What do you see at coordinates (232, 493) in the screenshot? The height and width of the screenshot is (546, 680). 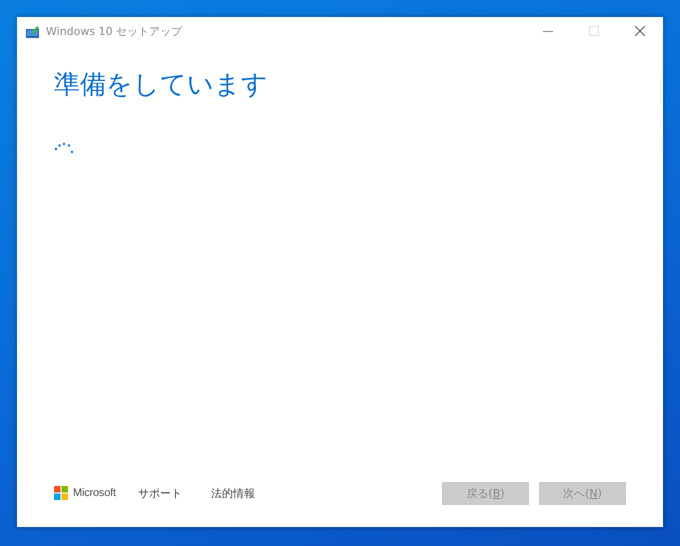 I see `footer-link: 法的情報` at bounding box center [232, 493].